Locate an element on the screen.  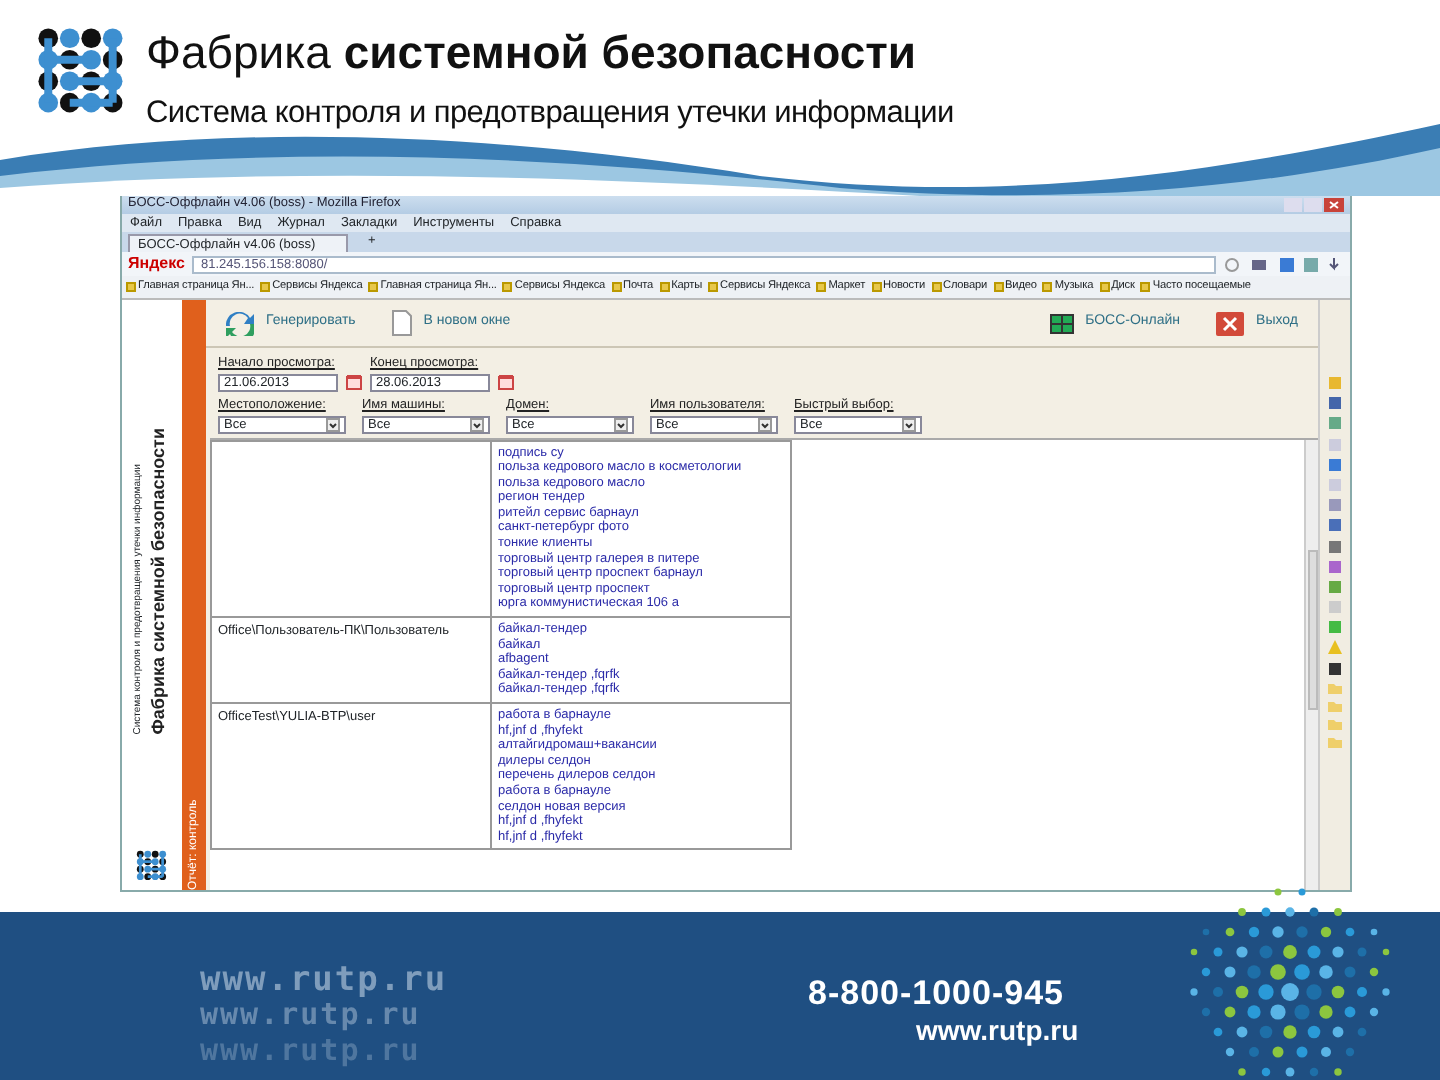
slide-subtitle: Система контроля и предотвращения утечки информации is located at coordinates (550, 114).